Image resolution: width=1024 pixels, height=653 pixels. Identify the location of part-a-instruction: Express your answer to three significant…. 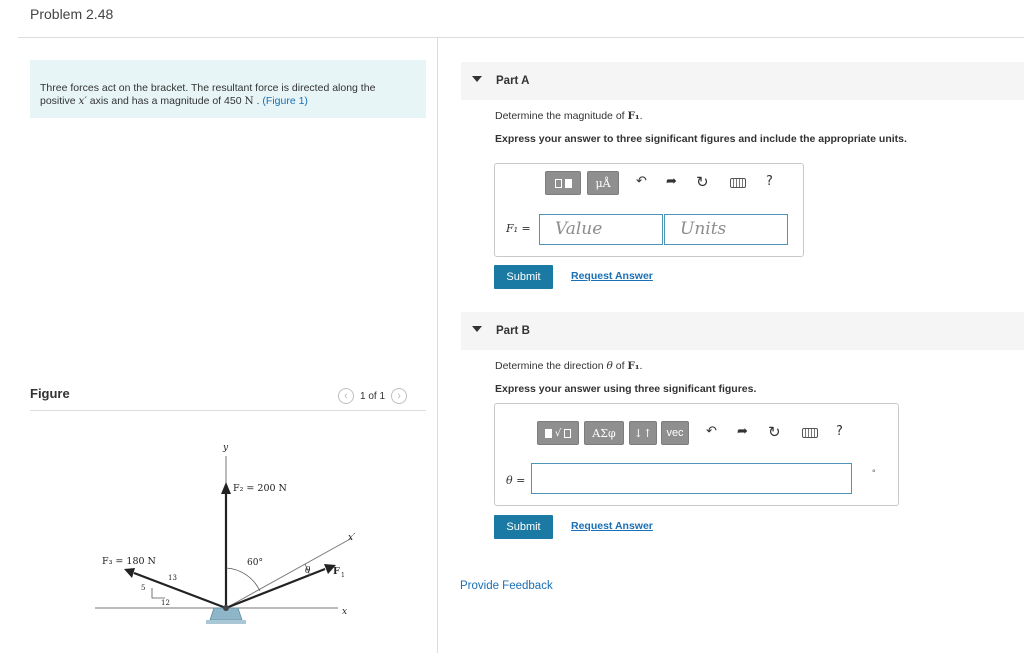
(701, 139).